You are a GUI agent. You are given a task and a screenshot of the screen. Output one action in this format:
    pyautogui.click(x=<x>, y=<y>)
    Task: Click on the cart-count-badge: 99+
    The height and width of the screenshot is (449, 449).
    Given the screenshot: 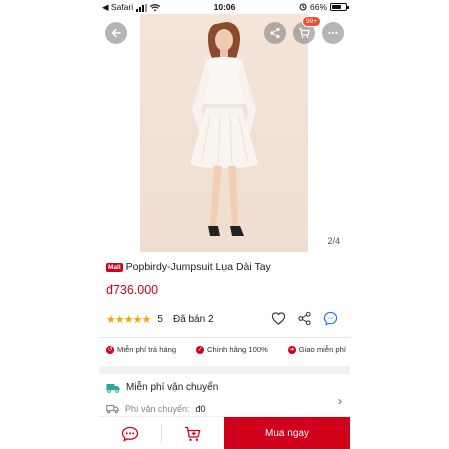 What is the action you would take?
    pyautogui.click(x=312, y=21)
    